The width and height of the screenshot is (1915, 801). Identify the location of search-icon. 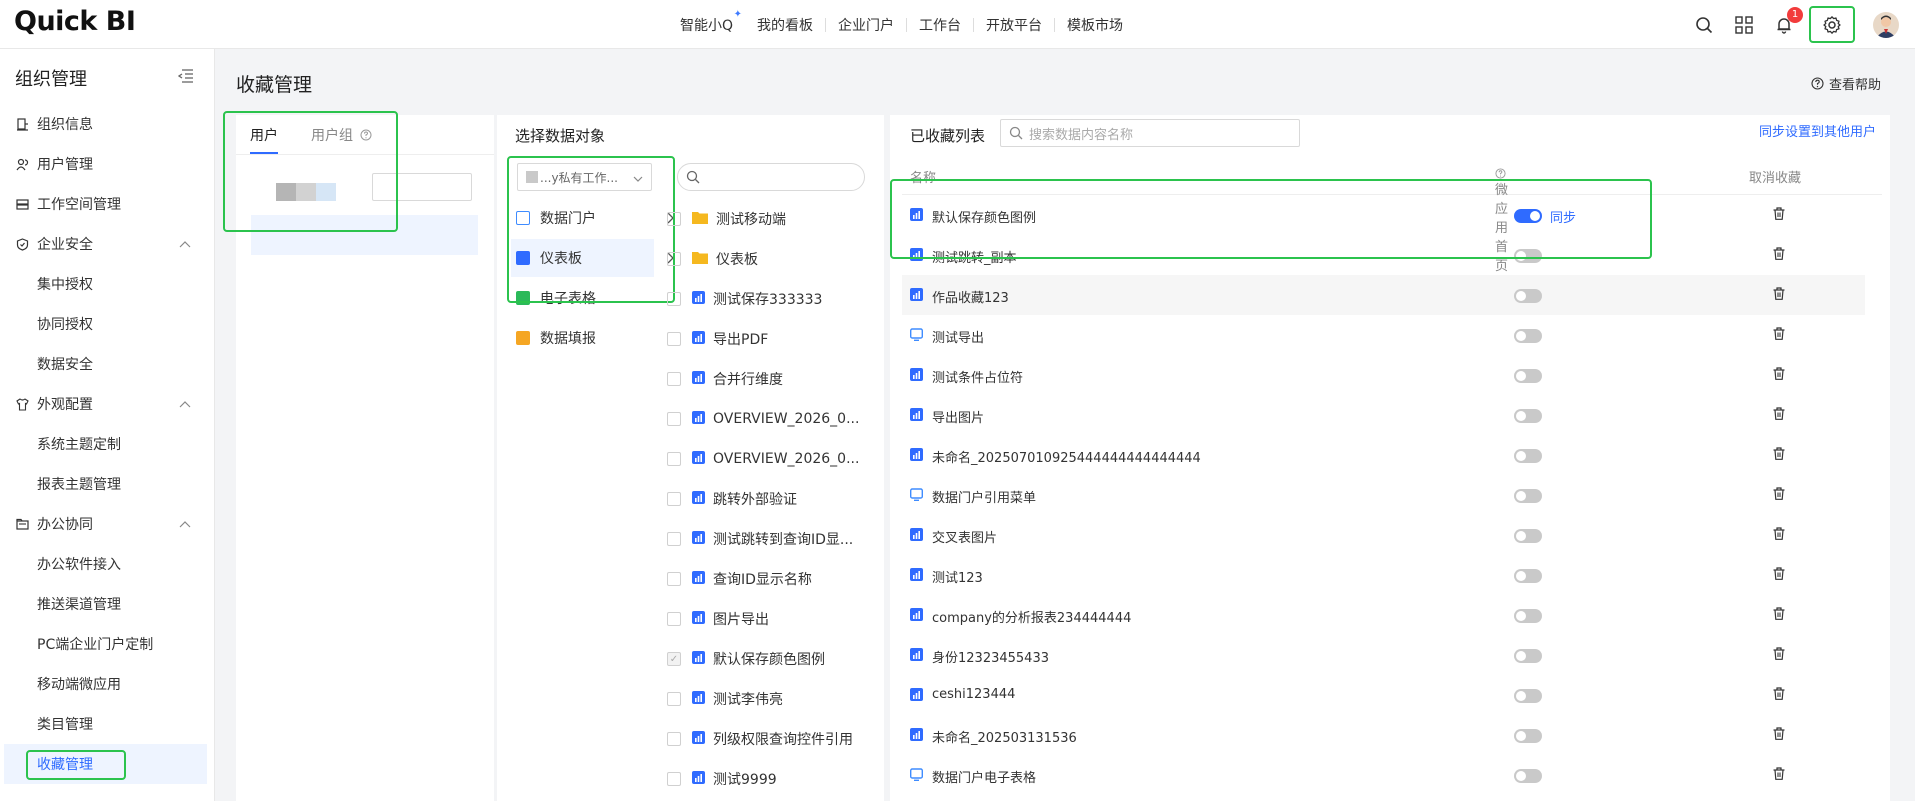
(1704, 25).